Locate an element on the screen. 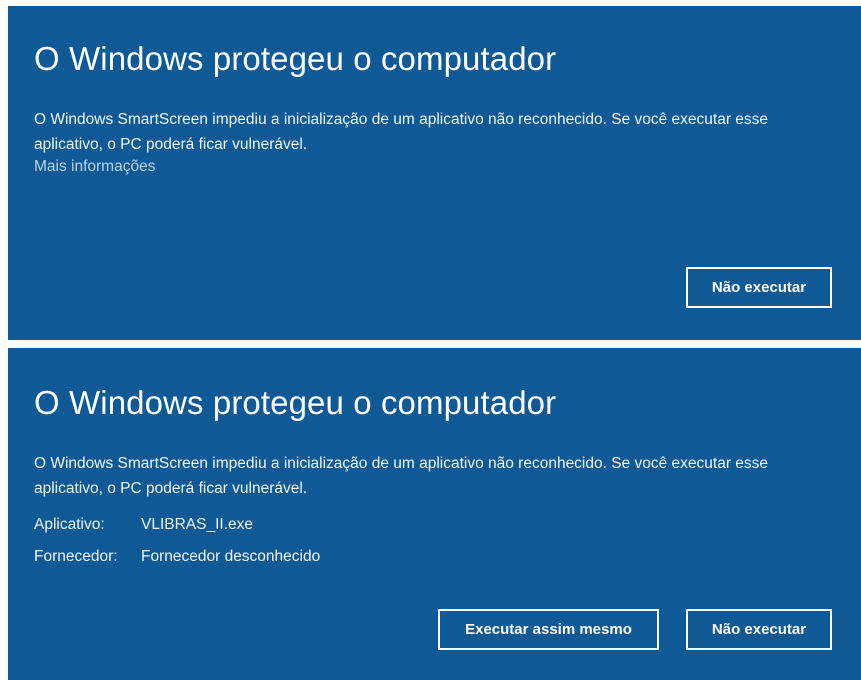 The width and height of the screenshot is (861, 680). publisher-detail-row: Fornecedor: Fornecedor desconhecido is located at coordinates (177, 557).